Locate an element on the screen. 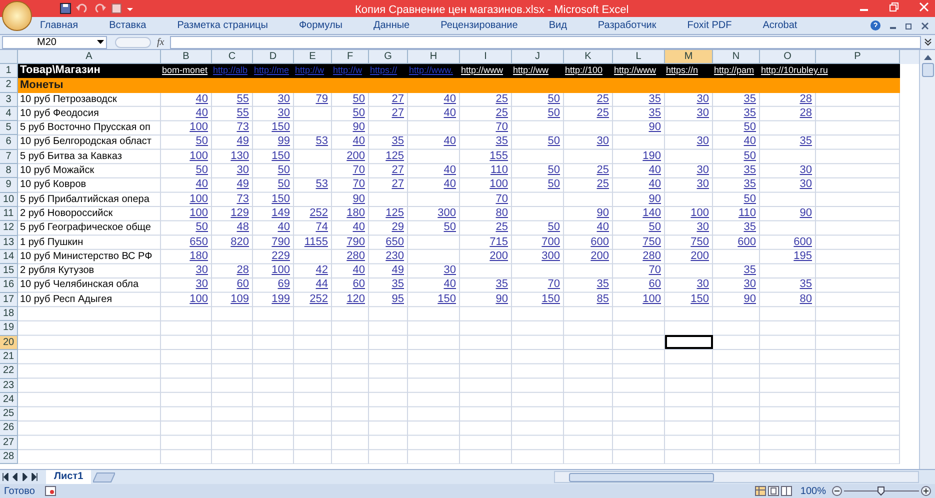 The width and height of the screenshot is (935, 498). price-link: 60 is located at coordinates (654, 284).